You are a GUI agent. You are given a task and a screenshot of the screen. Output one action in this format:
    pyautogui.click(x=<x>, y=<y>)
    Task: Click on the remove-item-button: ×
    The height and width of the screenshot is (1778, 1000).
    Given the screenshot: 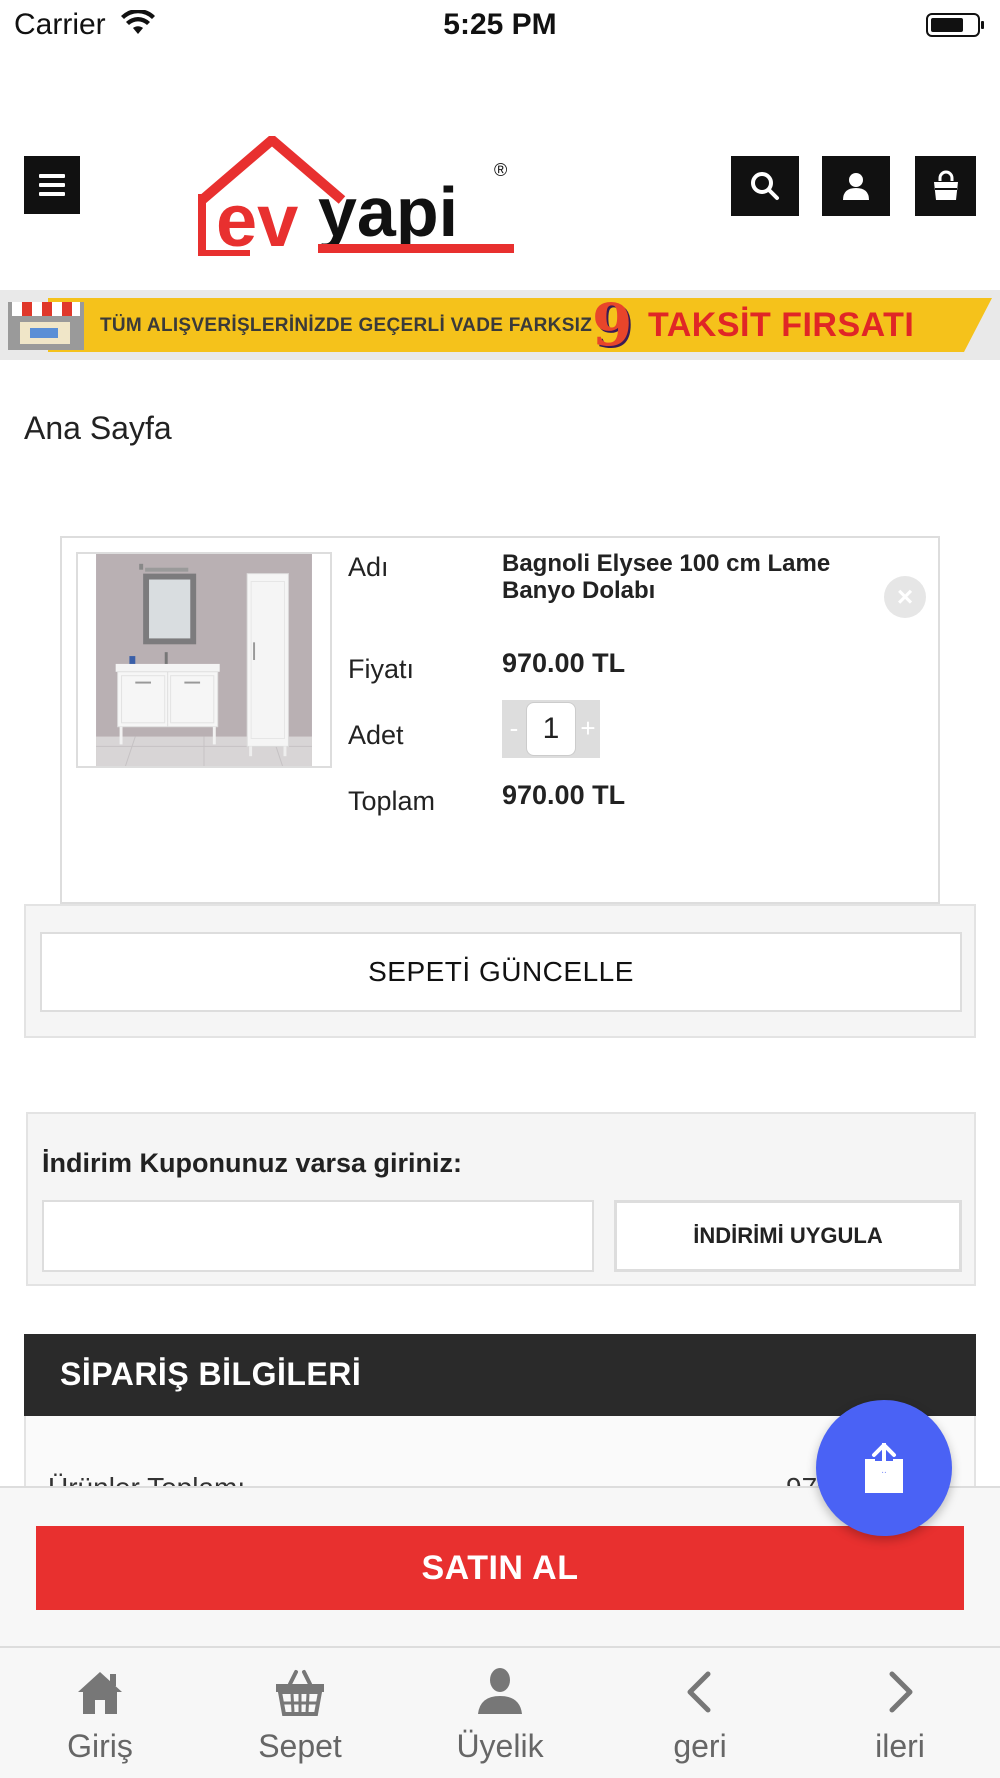 What is the action you would take?
    pyautogui.click(x=905, y=597)
    